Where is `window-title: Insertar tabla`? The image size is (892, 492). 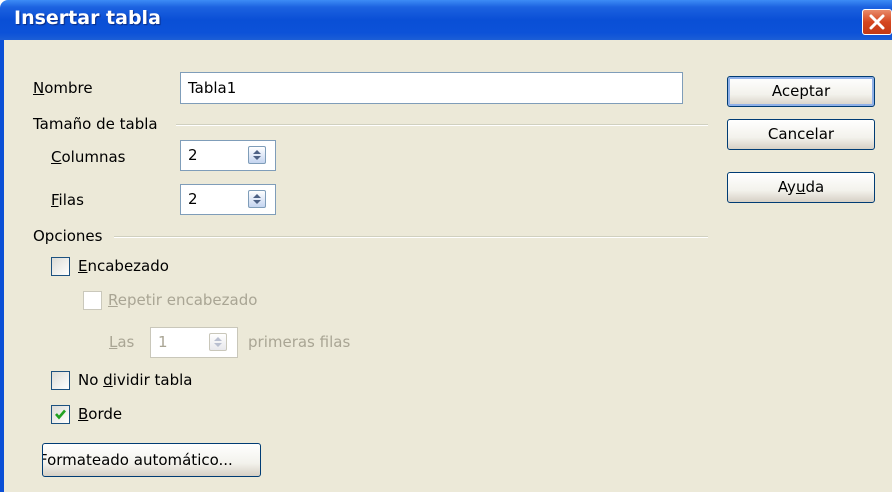
window-title: Insertar tabla is located at coordinates (87, 18).